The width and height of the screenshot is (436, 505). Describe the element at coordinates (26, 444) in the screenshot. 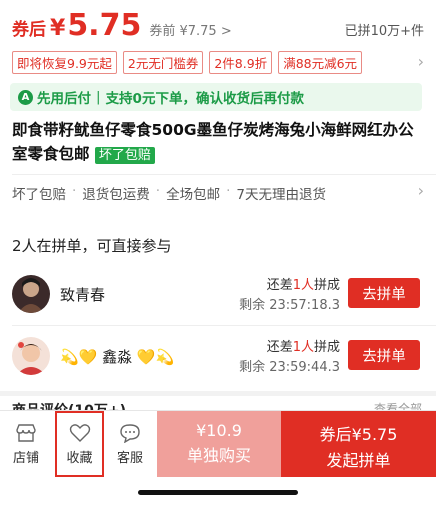

I see `shop-button: 店铺` at that location.